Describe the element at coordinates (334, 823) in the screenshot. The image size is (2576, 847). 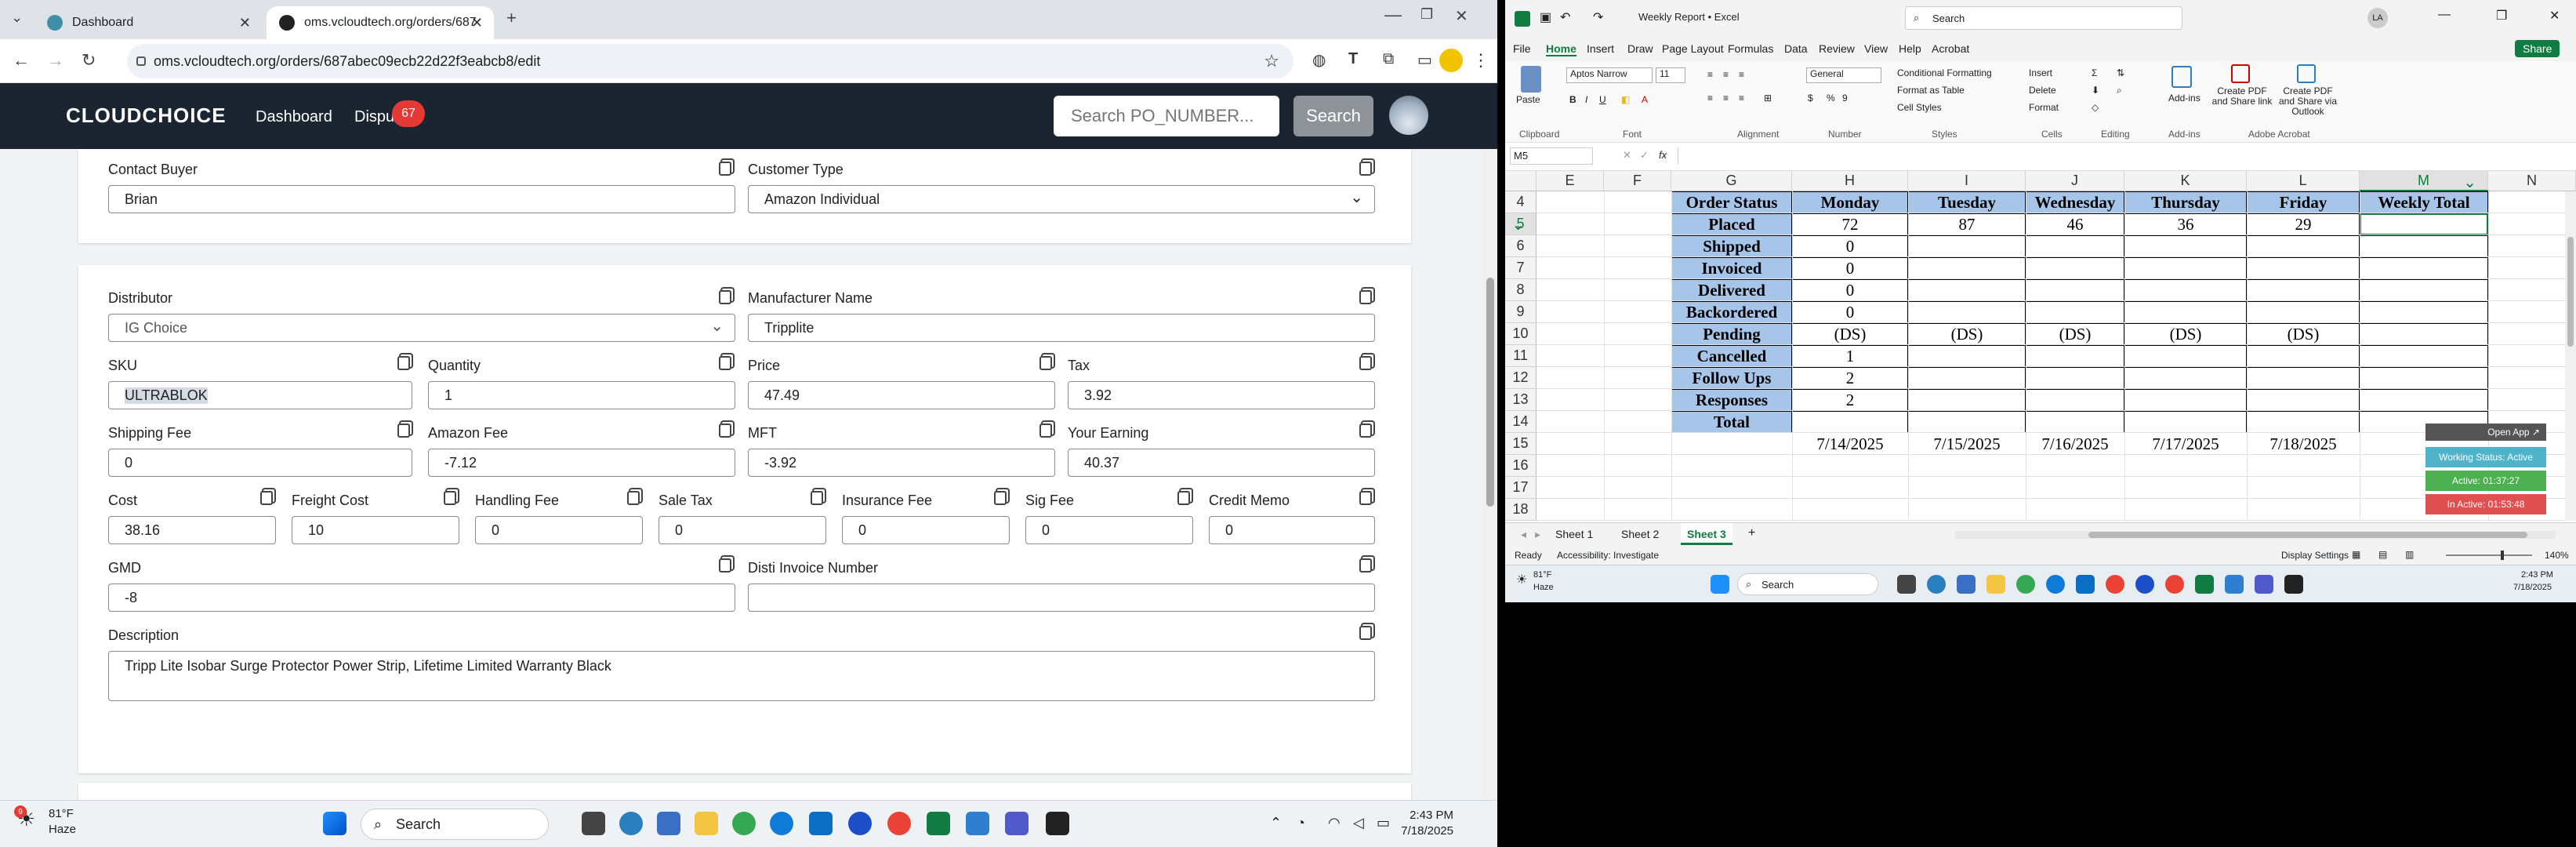
I see `start-icon` at that location.